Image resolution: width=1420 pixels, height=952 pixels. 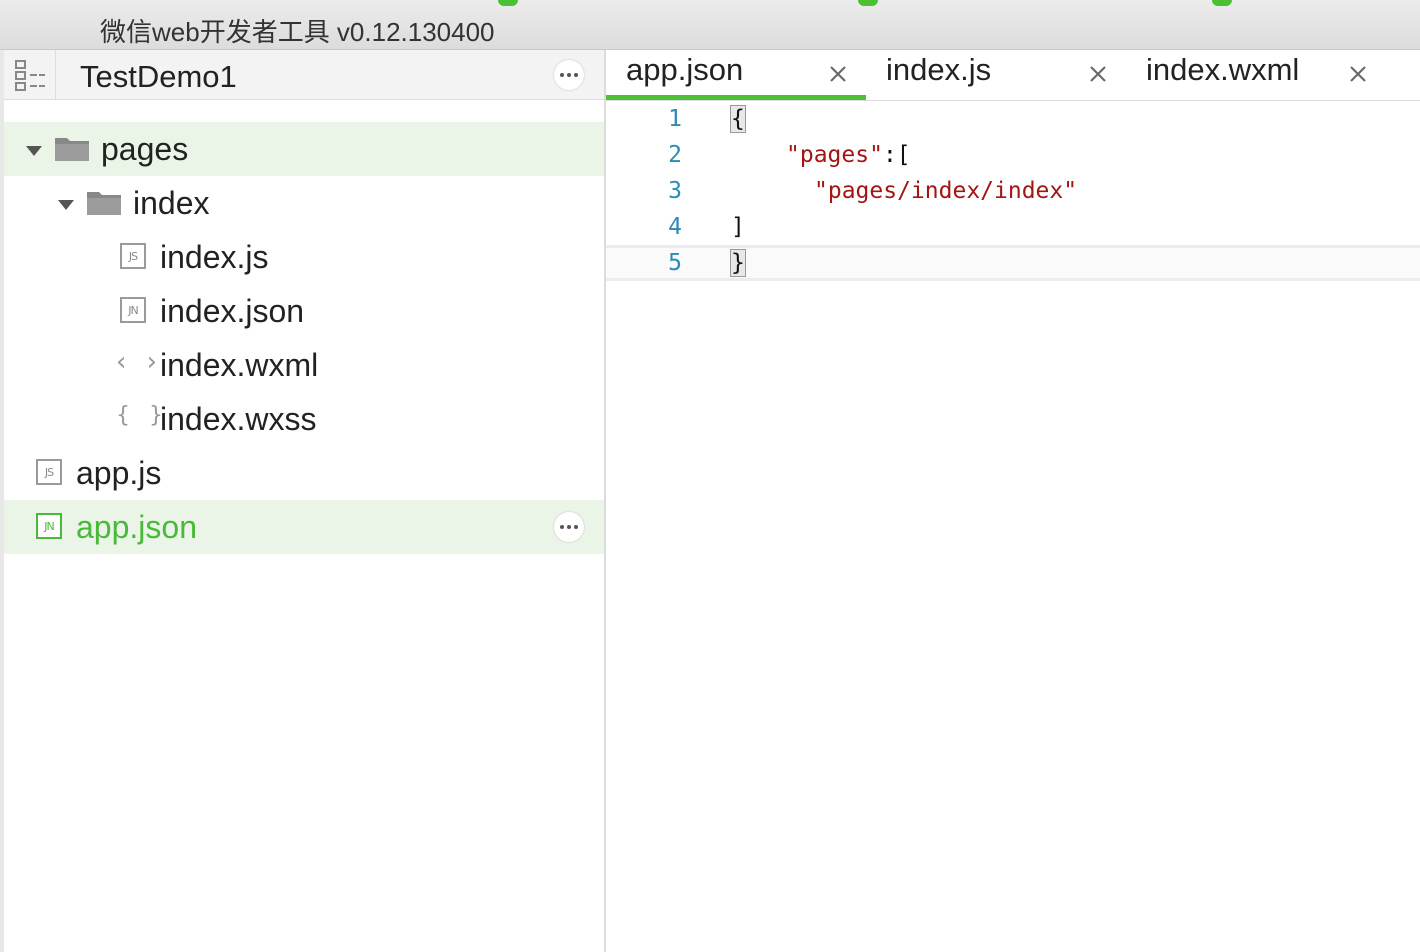 What do you see at coordinates (119, 473) in the screenshot?
I see `tree-item-label: app.js` at bounding box center [119, 473].